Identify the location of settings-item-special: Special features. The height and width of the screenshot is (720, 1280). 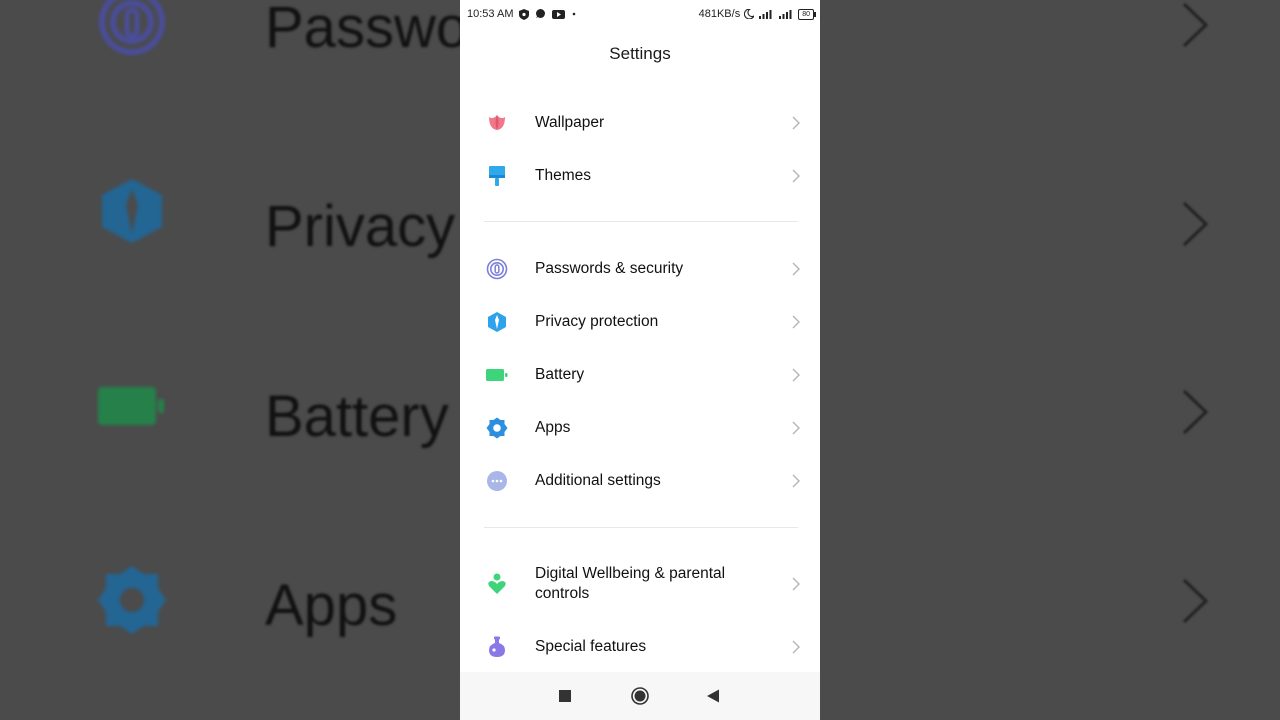
(640, 646).